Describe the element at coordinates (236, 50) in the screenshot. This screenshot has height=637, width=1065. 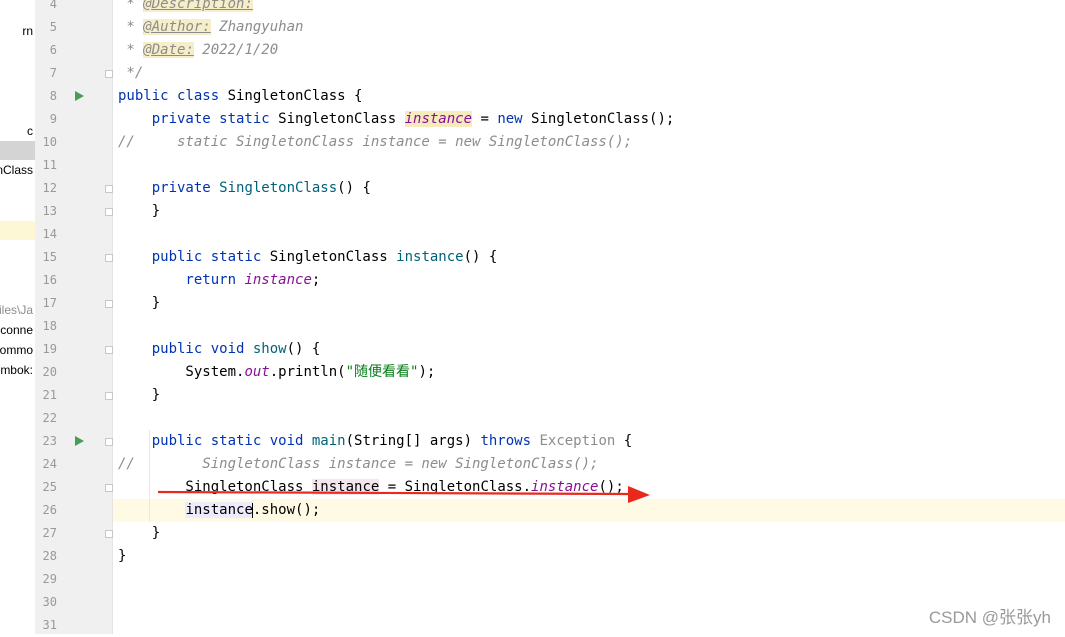
I see `code-token: 2022/1/20` at that location.